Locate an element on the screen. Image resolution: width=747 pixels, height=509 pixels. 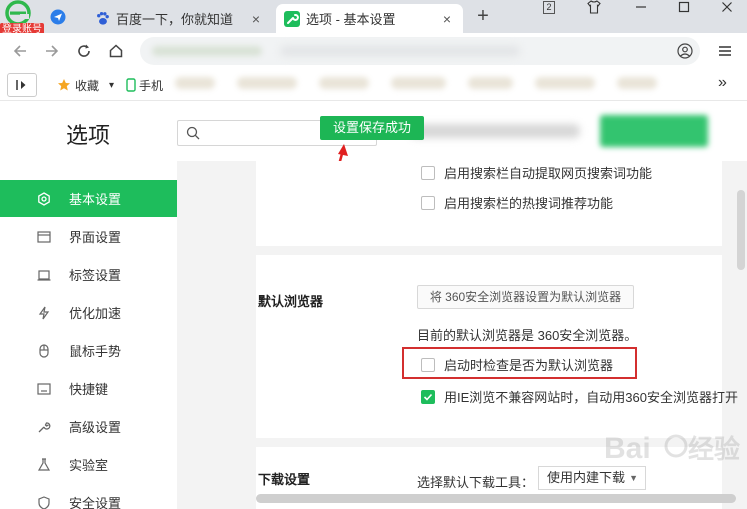
lightning-icon is located at coordinates (44, 313).